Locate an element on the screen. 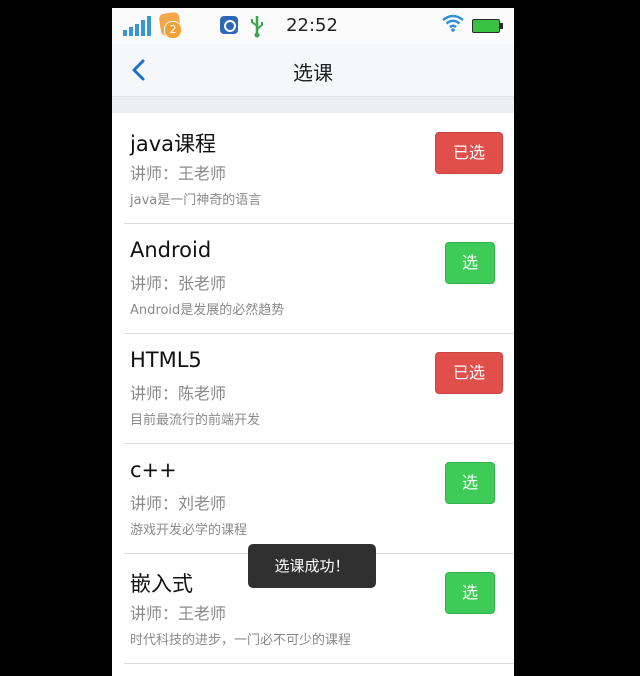 Image resolution: width=640 pixels, height=676 pixels. course-description: 时代科技的进步，一门必不可少的课程 is located at coordinates (241, 640).